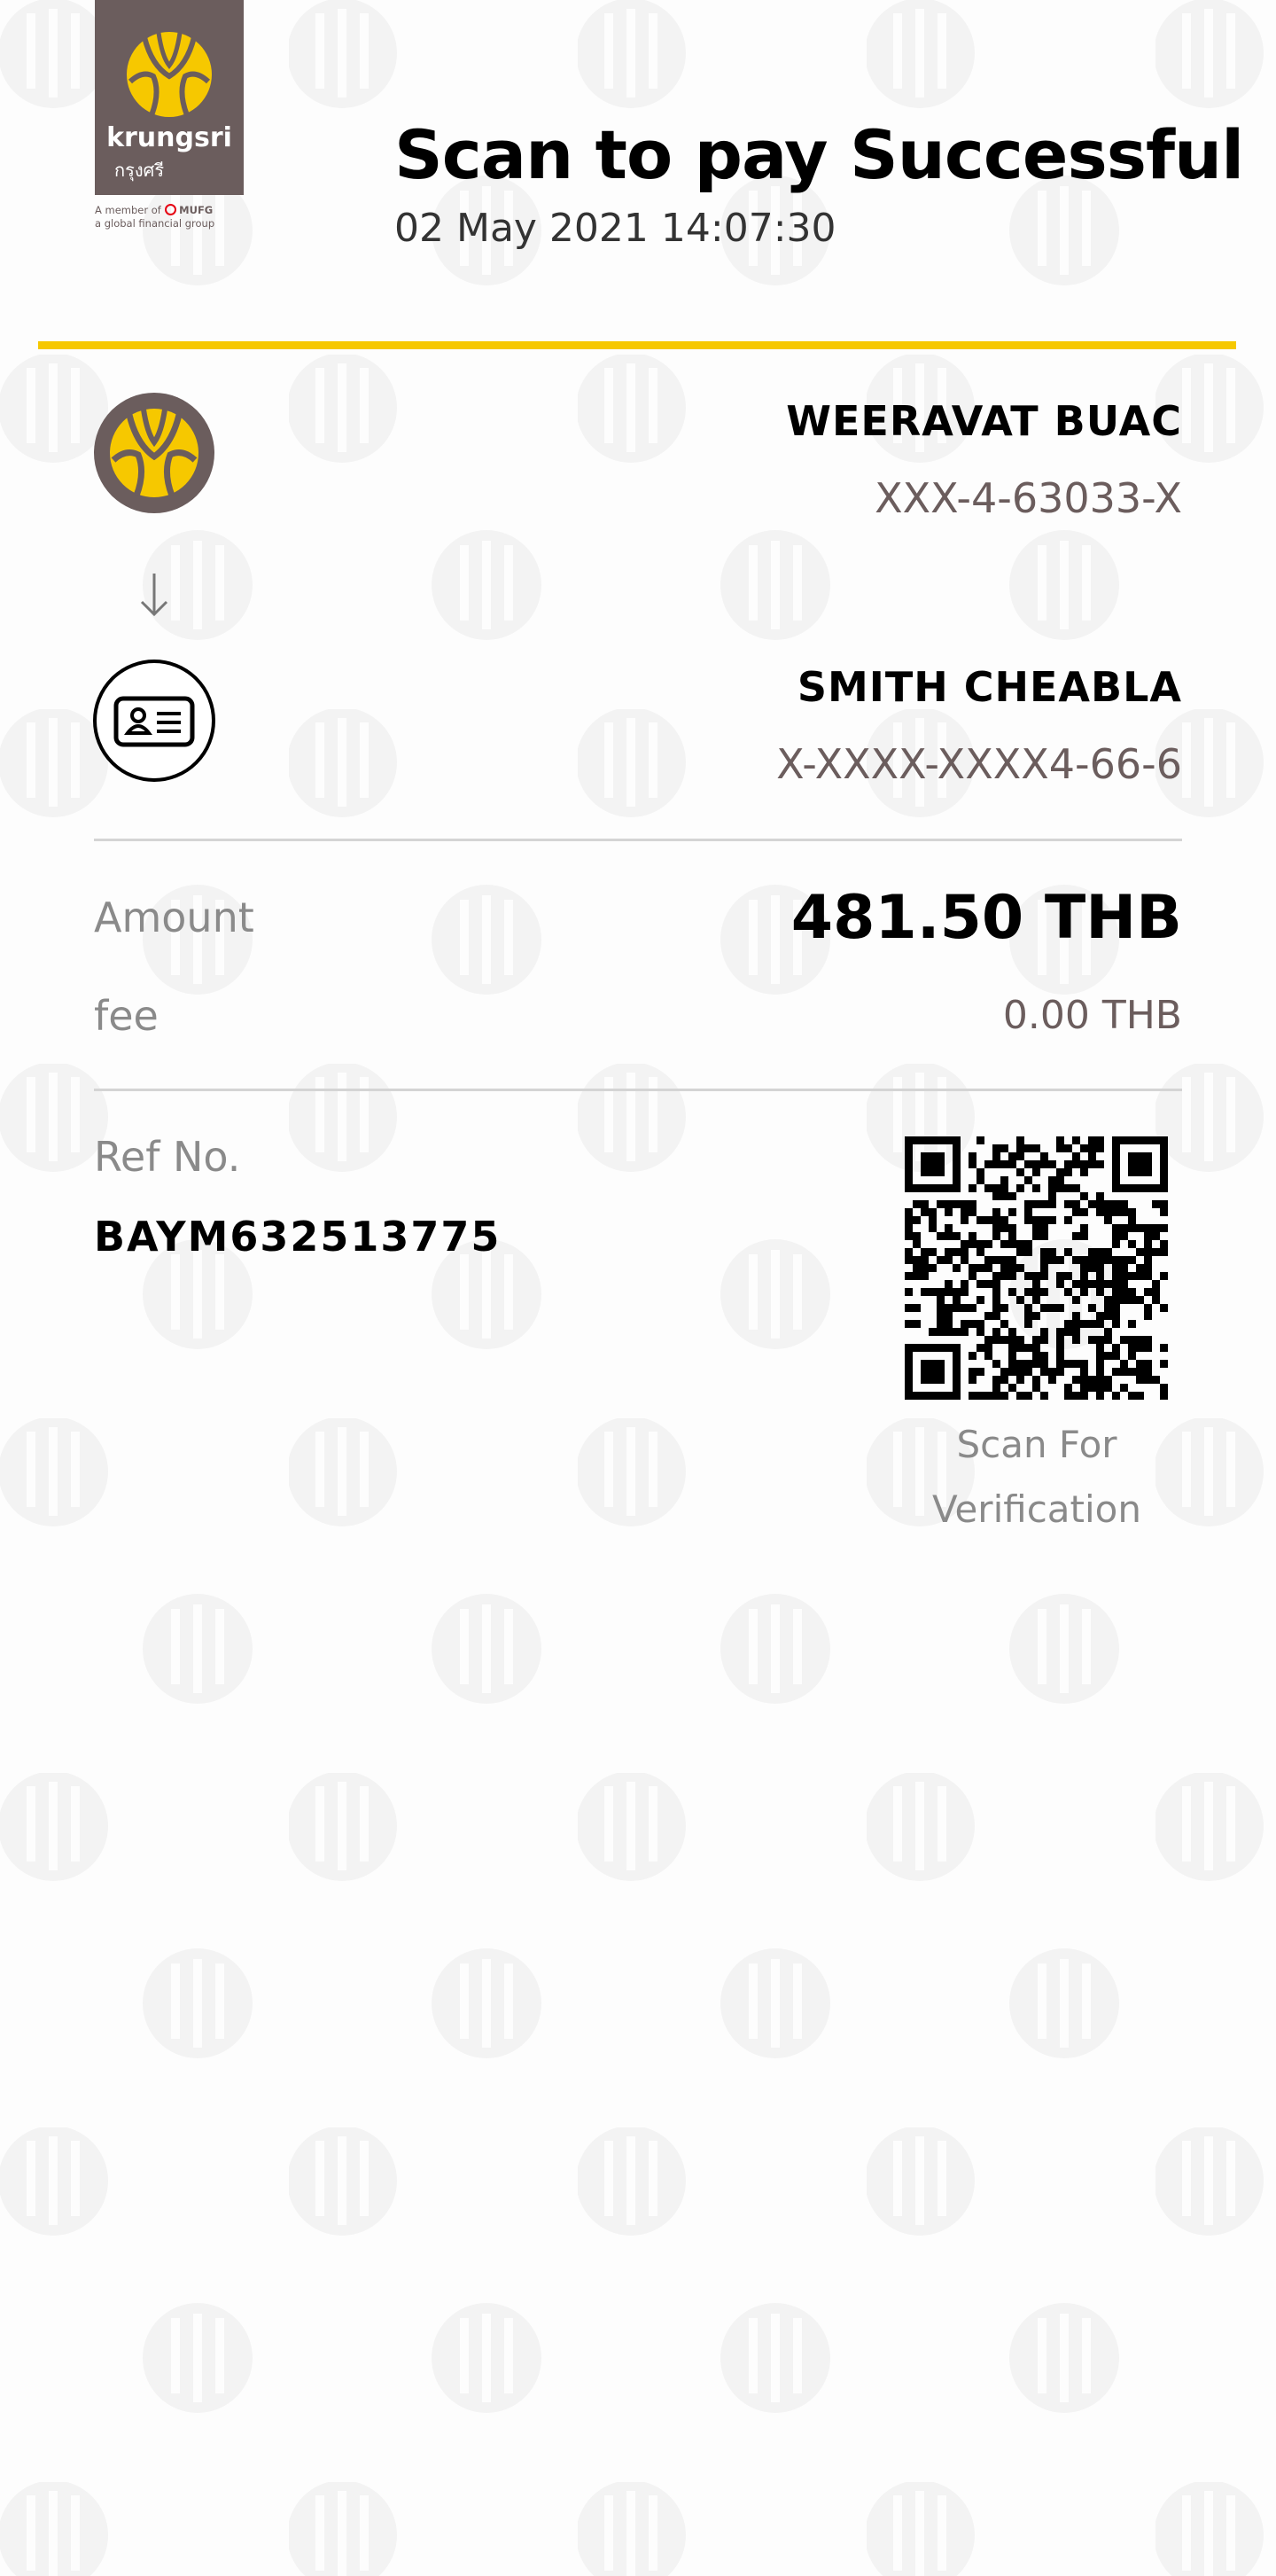  I want to click on brand-tagline-group: a global financial group, so click(155, 223).